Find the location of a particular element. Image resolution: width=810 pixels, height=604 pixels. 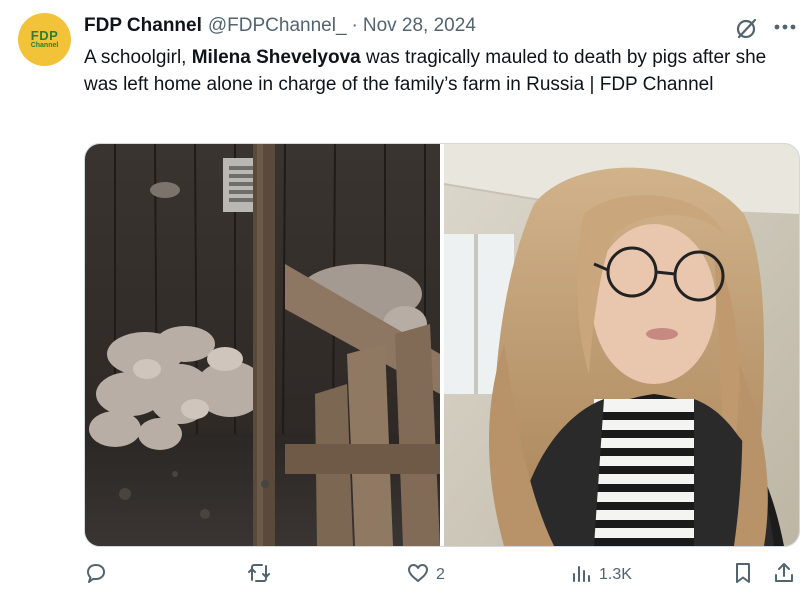

views-button: 1.3K is located at coordinates (600, 575).